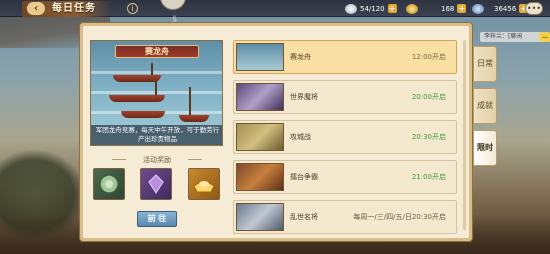  What do you see at coordinates (448, 8) in the screenshot?
I see `gold-value: 168` at bounding box center [448, 8].